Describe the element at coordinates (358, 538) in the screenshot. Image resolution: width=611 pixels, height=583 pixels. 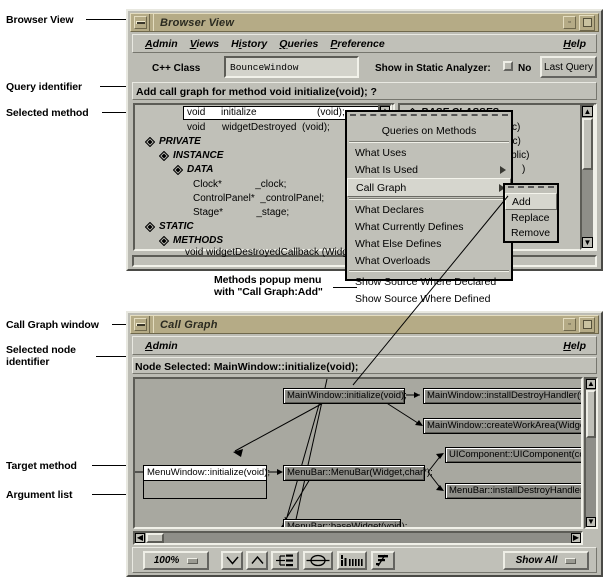
I see `canvas-horizontal-scrollbar: ◀ ▶` at that location.